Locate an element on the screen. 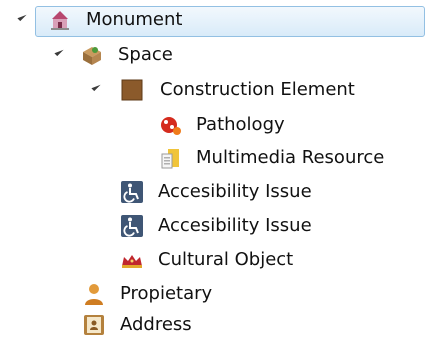  tree-node-pathology: Pathology is located at coordinates (214, 124).